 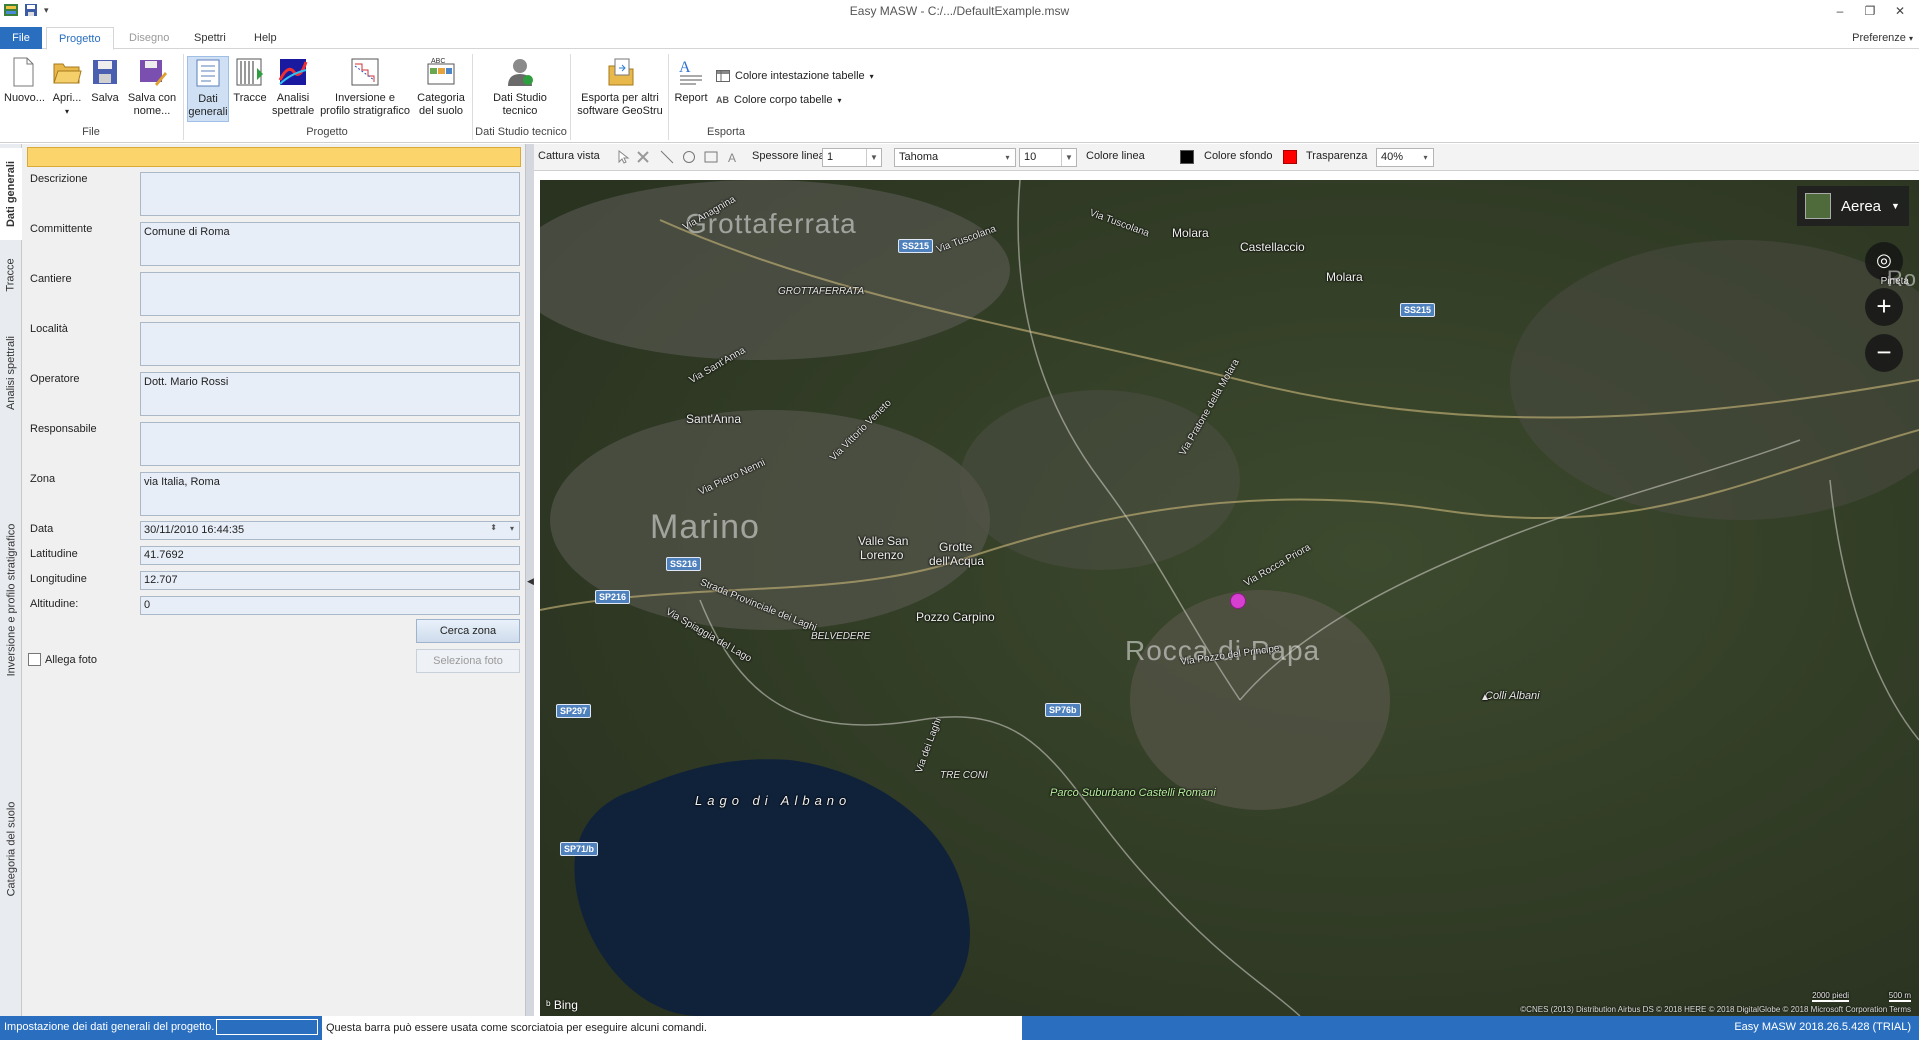 I want to click on vtab-dati-generali: Dati generali, so click(x=11, y=194).